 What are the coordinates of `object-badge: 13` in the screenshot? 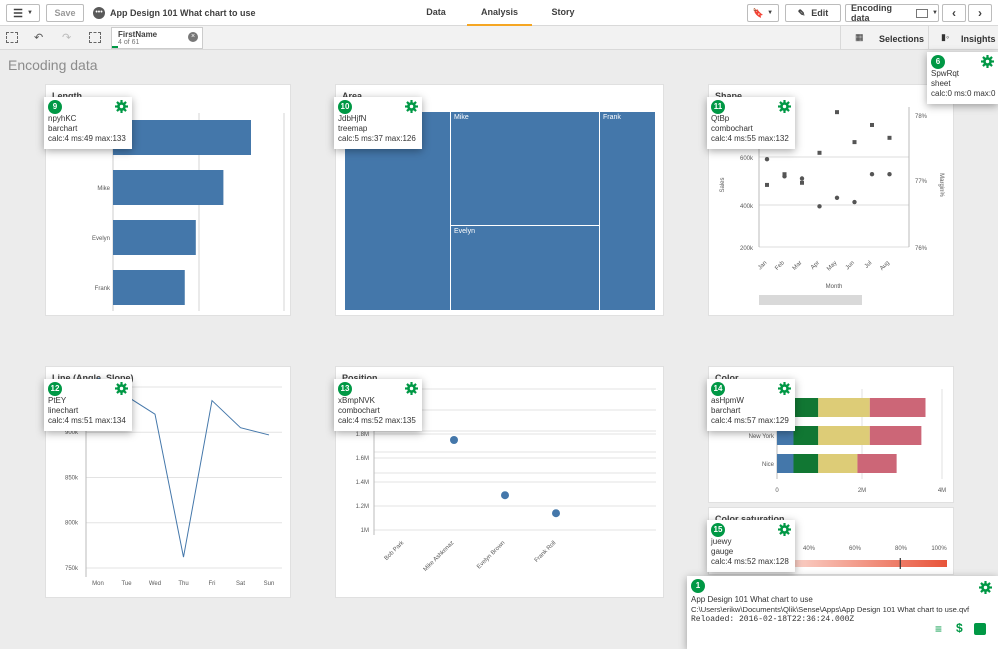 It's located at (345, 389).